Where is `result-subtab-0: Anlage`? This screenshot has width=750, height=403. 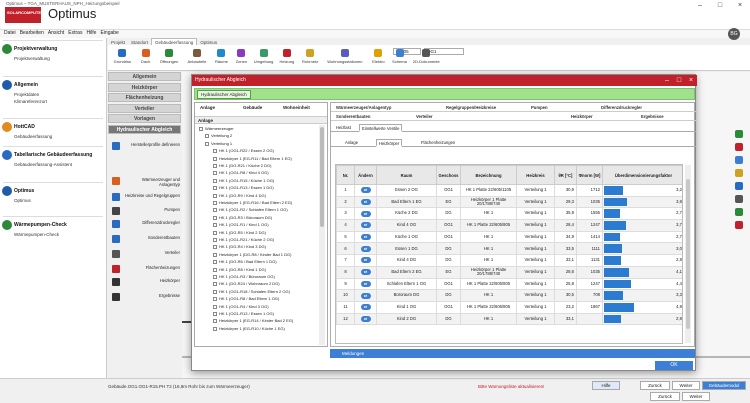 result-subtab-0: Anlage is located at coordinates (351, 143).